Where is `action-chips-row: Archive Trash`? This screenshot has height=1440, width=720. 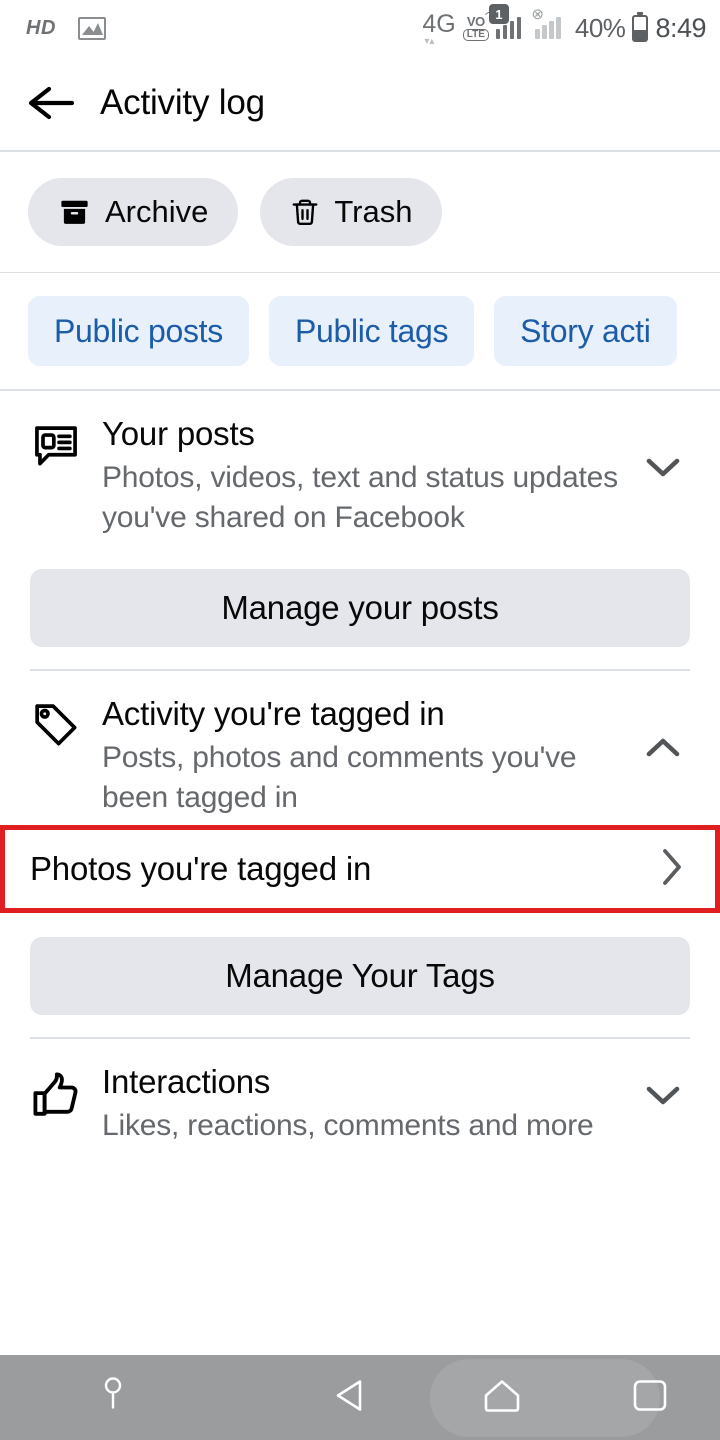
action-chips-row: Archive Trash is located at coordinates (360, 212).